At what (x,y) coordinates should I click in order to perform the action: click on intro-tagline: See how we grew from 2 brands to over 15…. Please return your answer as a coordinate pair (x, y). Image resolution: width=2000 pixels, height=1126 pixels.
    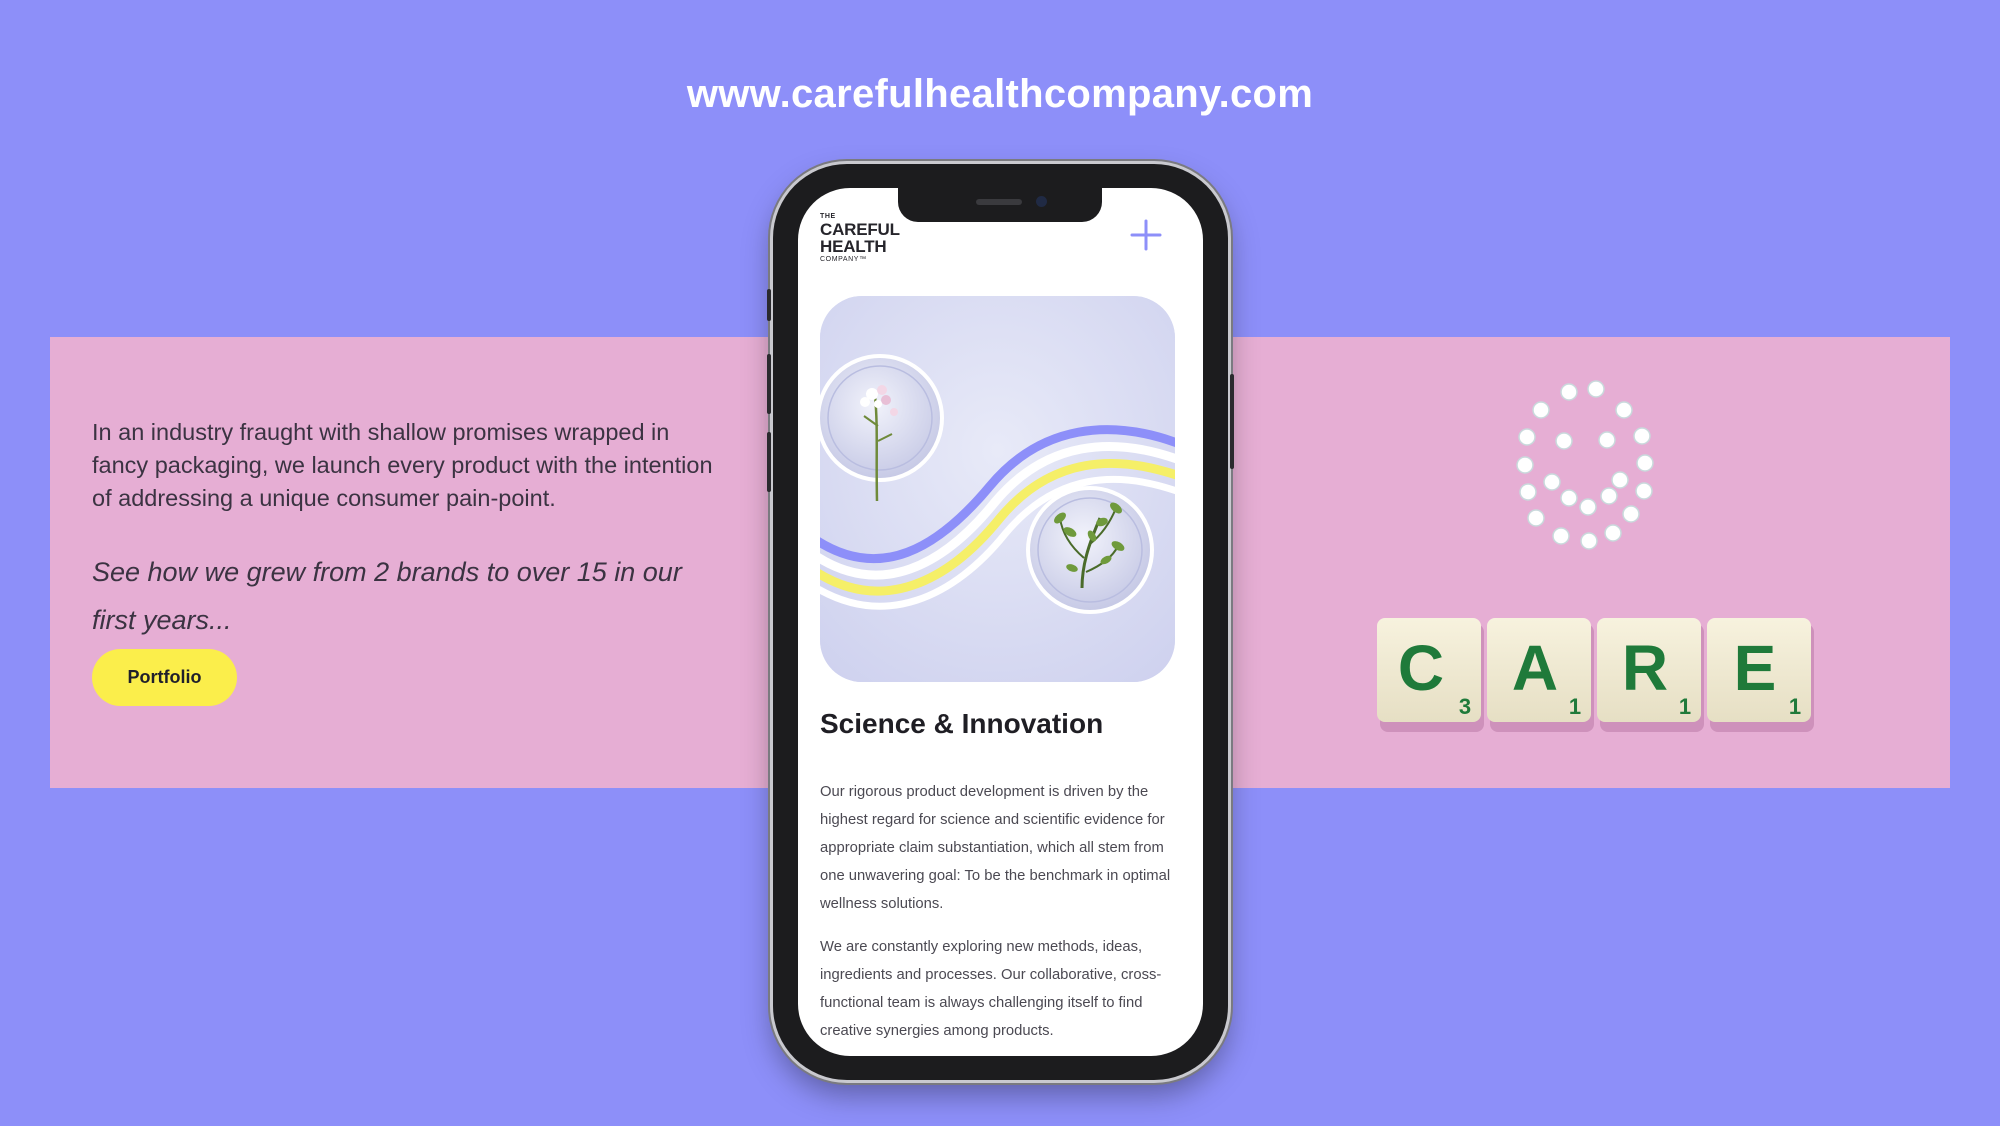
    Looking at the image, I should click on (387, 596).